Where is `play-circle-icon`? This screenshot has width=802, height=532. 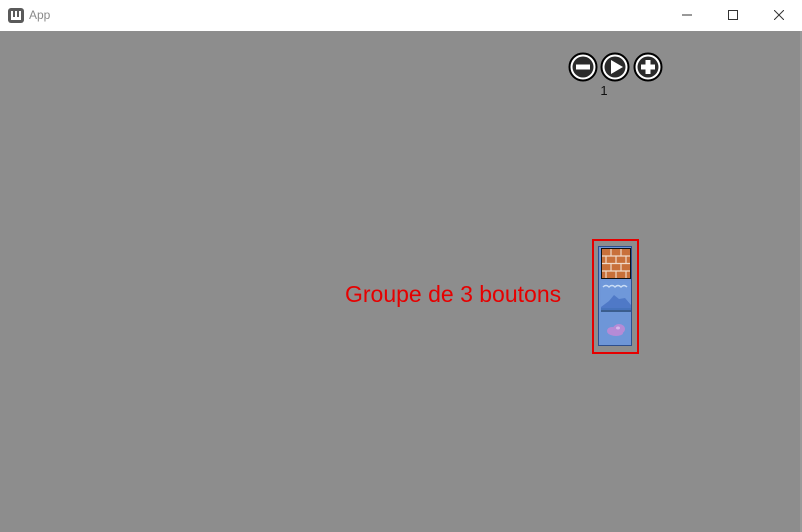
play-circle-icon is located at coordinates (615, 67).